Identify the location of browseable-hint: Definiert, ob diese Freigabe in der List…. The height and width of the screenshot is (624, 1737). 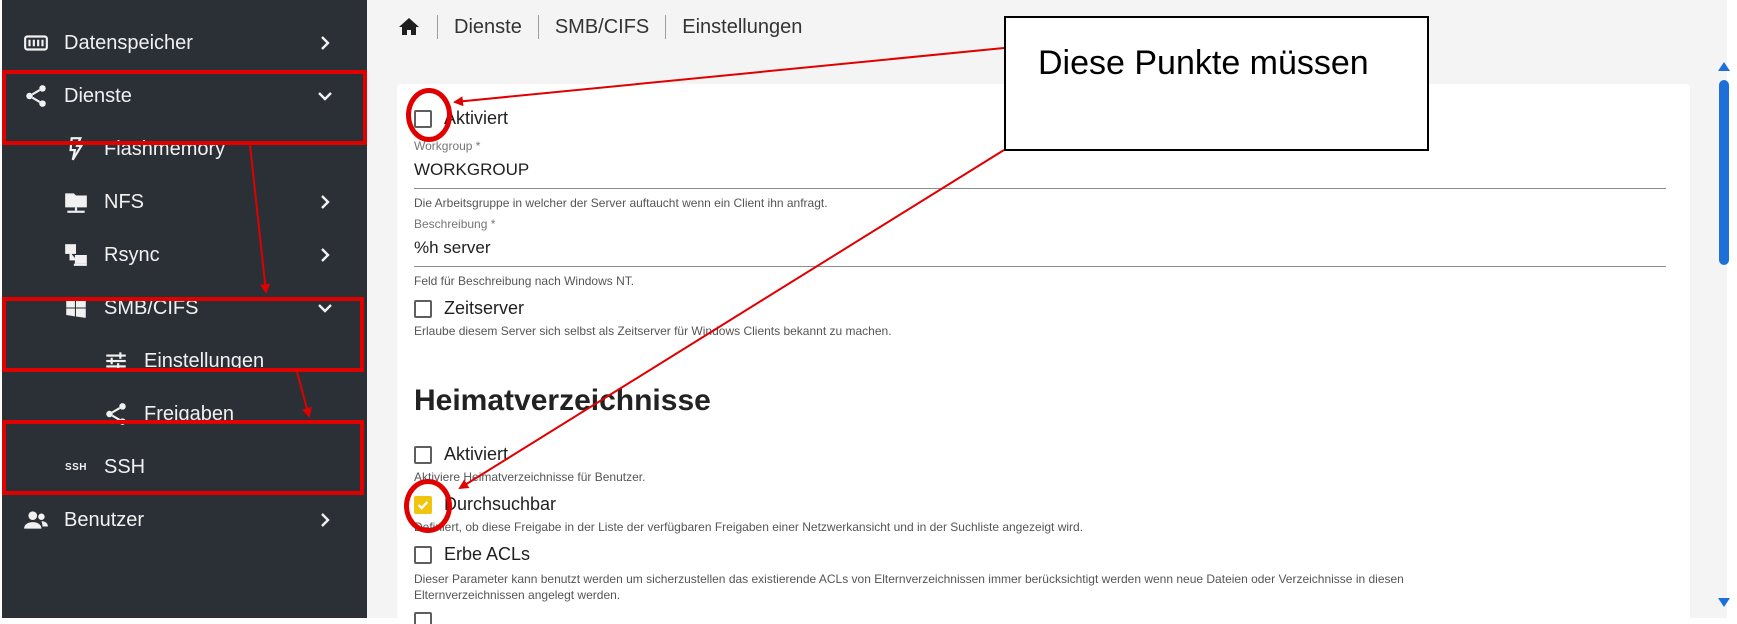
(749, 527).